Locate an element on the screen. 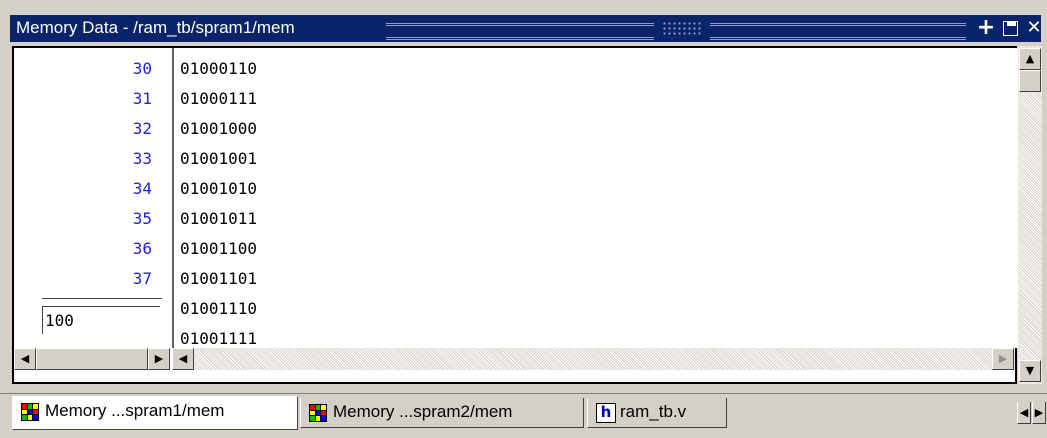  title-bar: Memory Data - /ram_tb/spram1/mem + ✕ is located at coordinates (527, 28).